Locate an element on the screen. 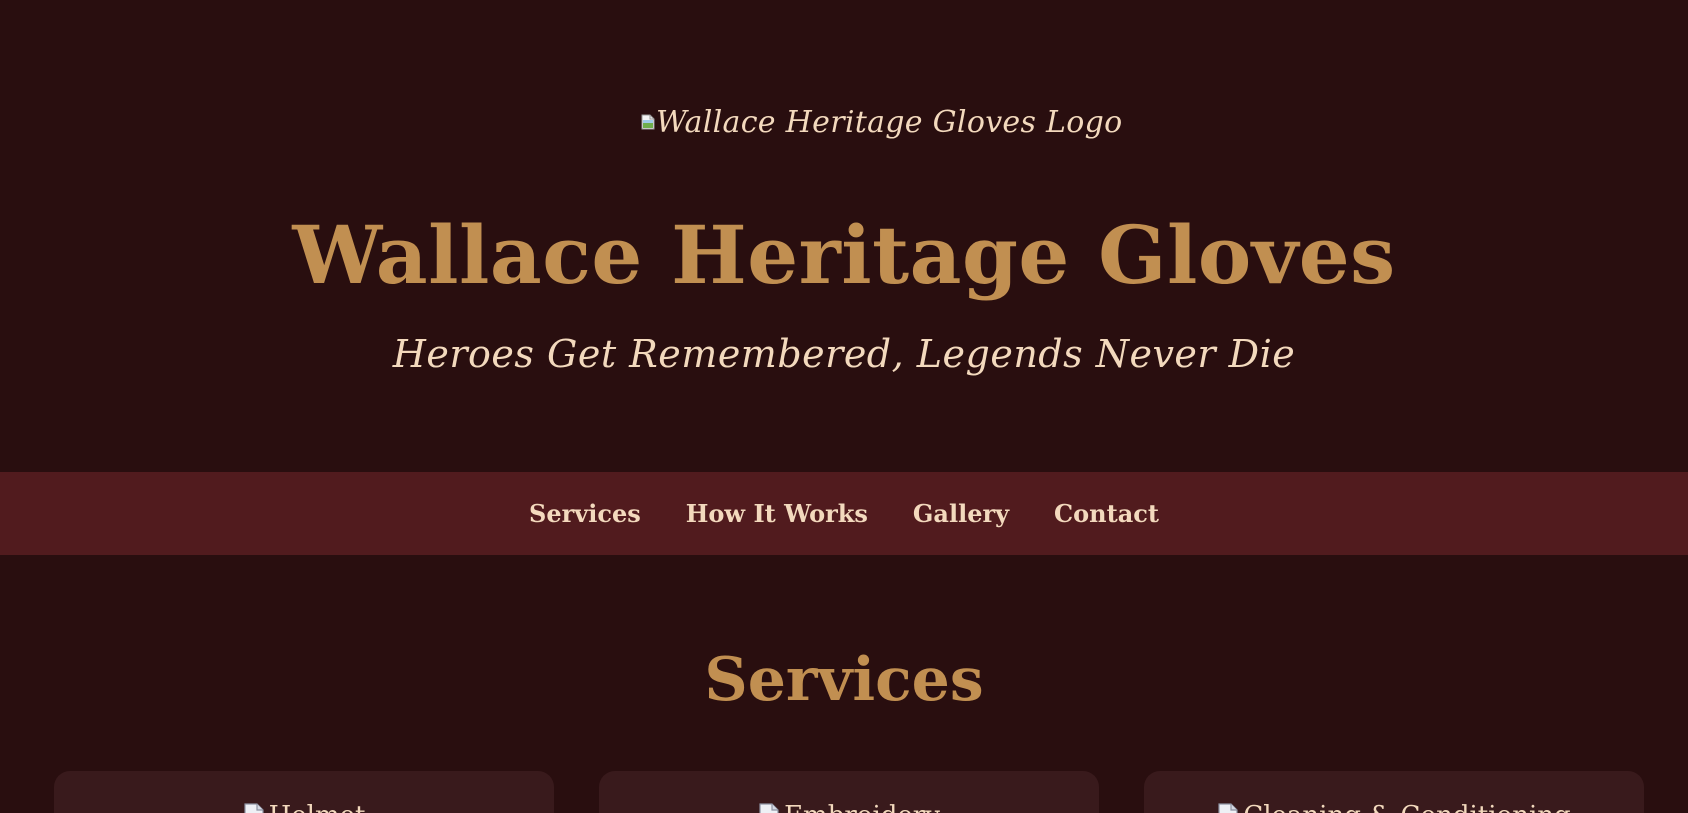 The width and height of the screenshot is (1688, 813). service-card-image: Helmet is located at coordinates (304, 807).